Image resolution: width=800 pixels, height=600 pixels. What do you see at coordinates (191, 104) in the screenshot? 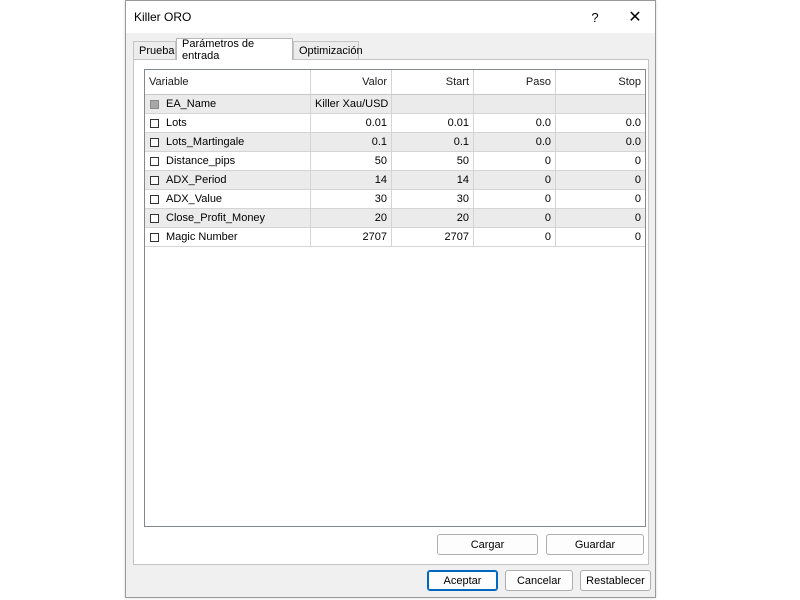
I see `variable-name: EA_Name` at bounding box center [191, 104].